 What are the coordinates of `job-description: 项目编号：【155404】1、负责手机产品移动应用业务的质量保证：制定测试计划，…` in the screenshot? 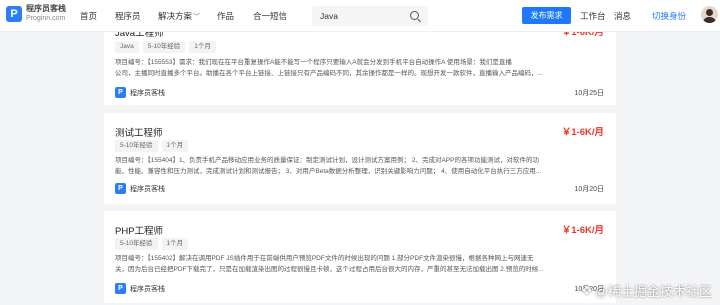 It's located at (360, 166).